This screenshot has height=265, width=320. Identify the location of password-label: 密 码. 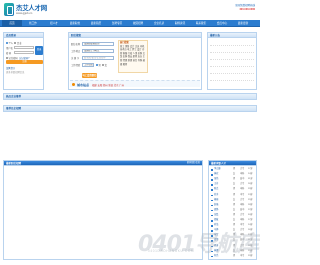
(9, 54).